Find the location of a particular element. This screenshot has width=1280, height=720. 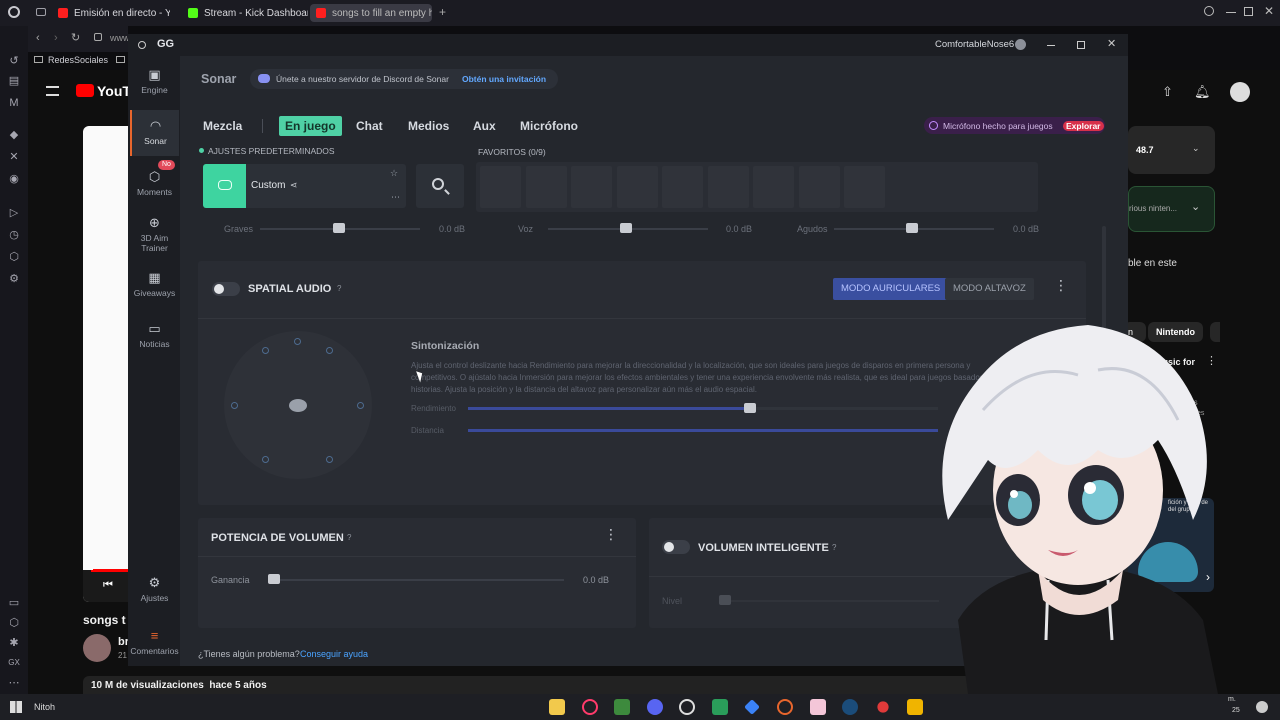

history-icon: ↺ is located at coordinates (14, 61).